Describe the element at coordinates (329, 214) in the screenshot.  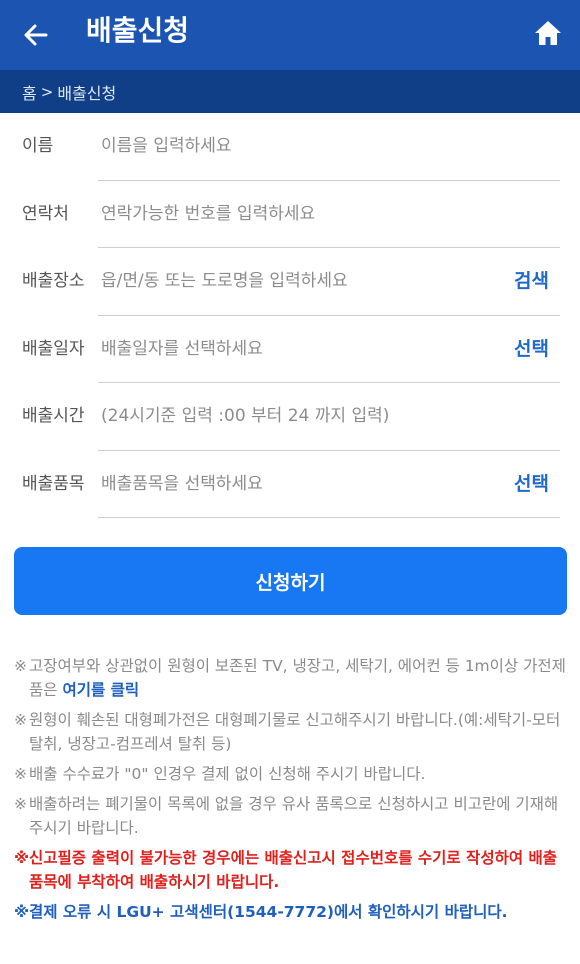
I see `contact-input` at that location.